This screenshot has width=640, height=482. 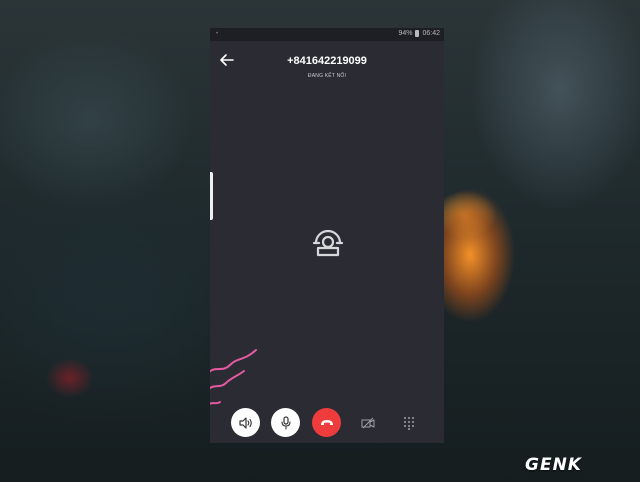 I want to click on status-right: 94% 06:42, so click(x=419, y=33).